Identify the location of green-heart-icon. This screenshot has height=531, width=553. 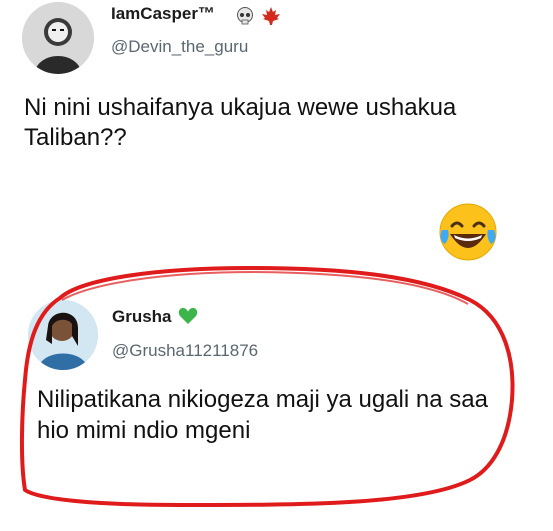
(188, 315).